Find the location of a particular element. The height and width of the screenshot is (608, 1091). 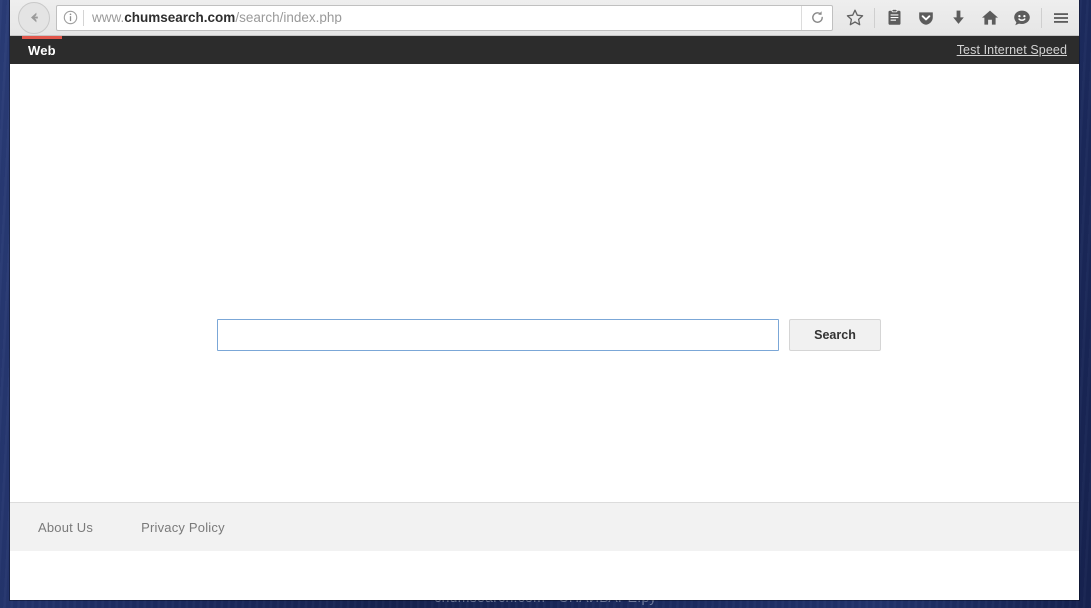

downloads-arrow-icon is located at coordinates (958, 18).